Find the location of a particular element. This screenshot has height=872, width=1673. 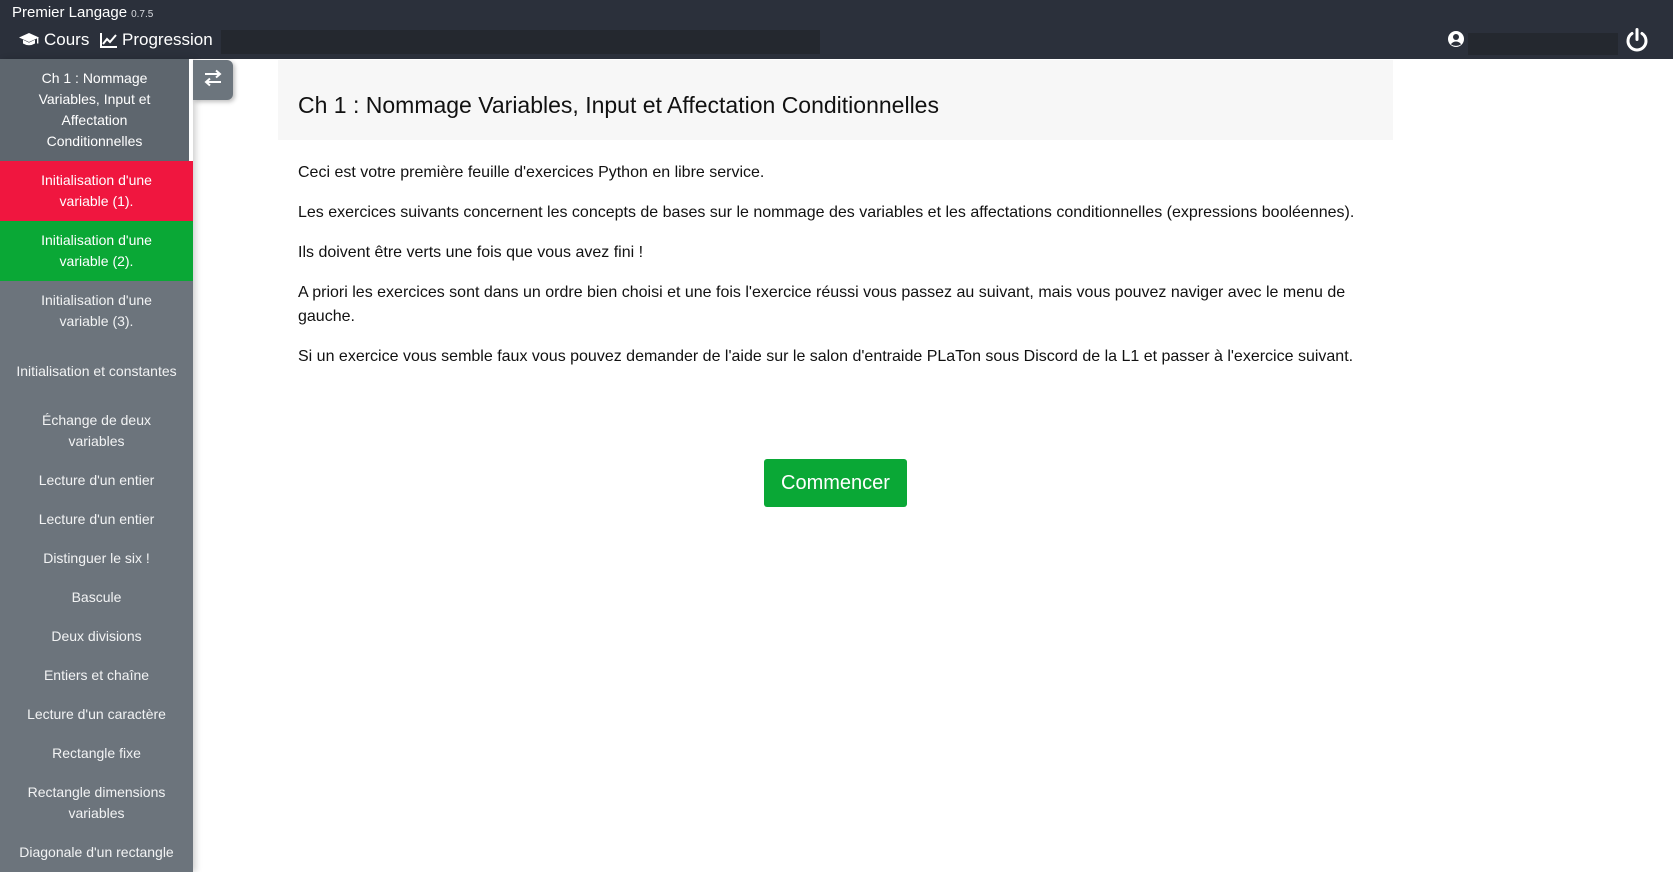

start-button: Commencer is located at coordinates (835, 483).